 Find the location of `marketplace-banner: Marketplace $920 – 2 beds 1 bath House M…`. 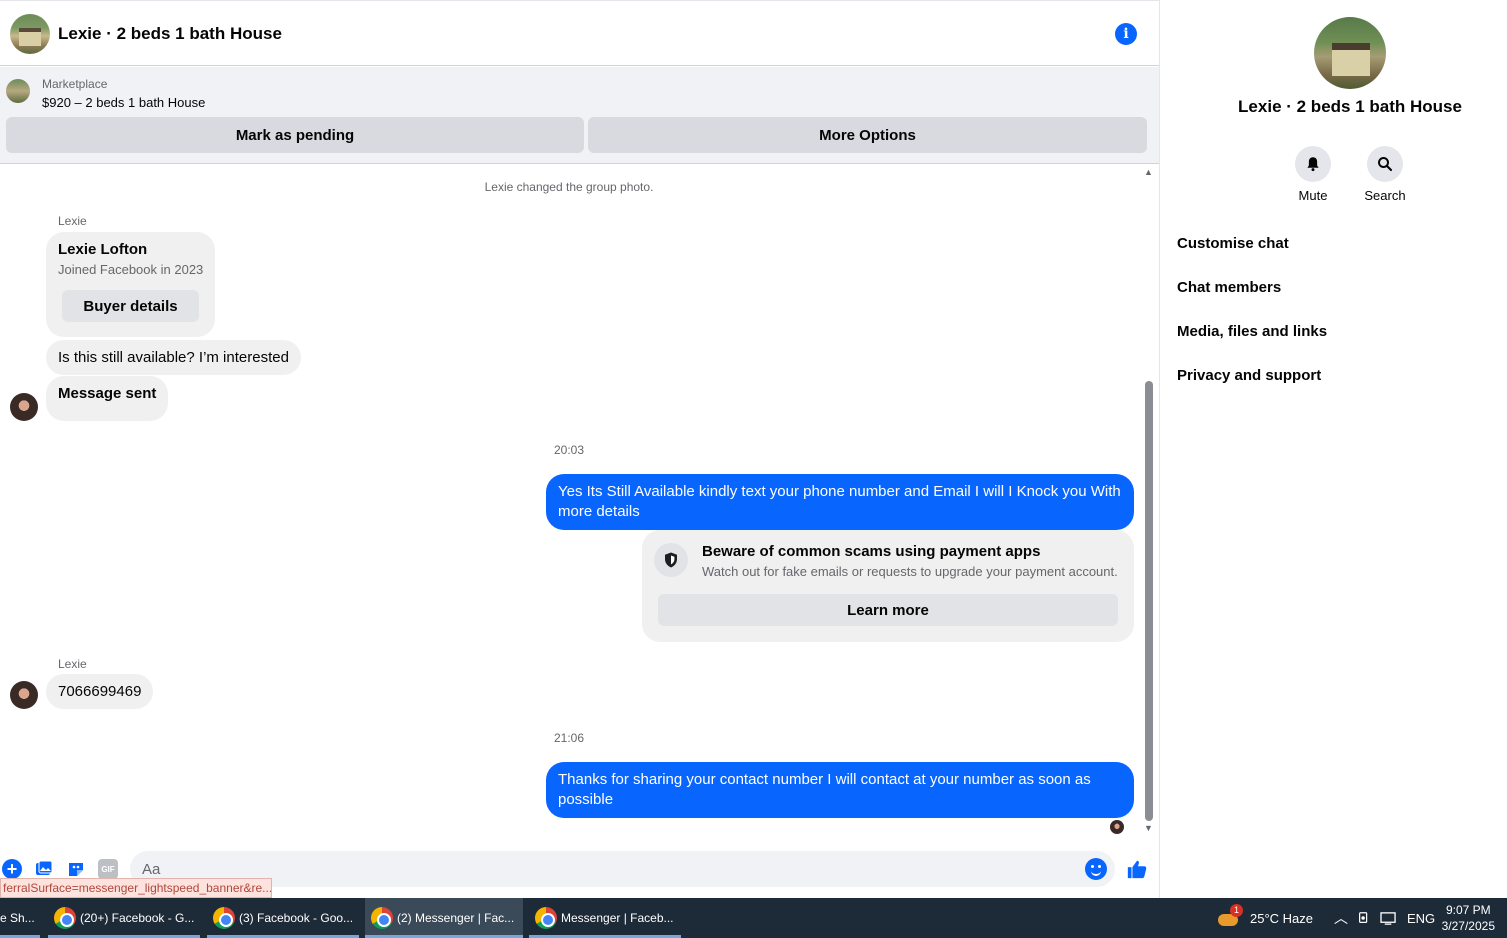

marketplace-banner: Marketplace $920 – 2 beds 1 bath House M… is located at coordinates (579, 115).